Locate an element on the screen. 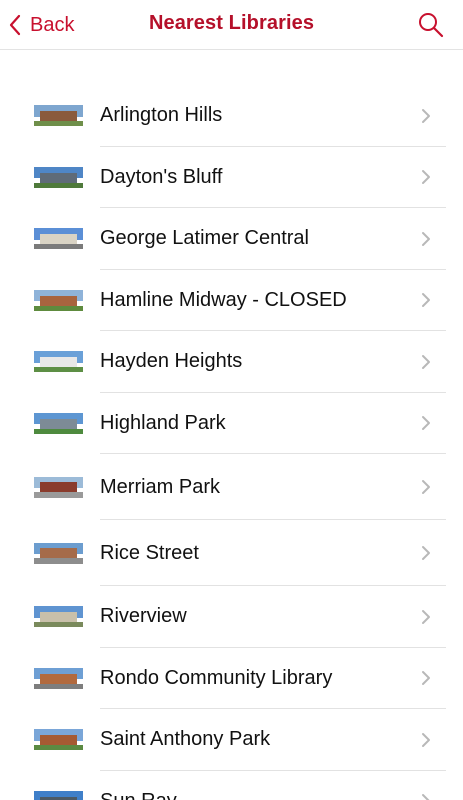  list-item: Arlington Hills is located at coordinates (231, 116).